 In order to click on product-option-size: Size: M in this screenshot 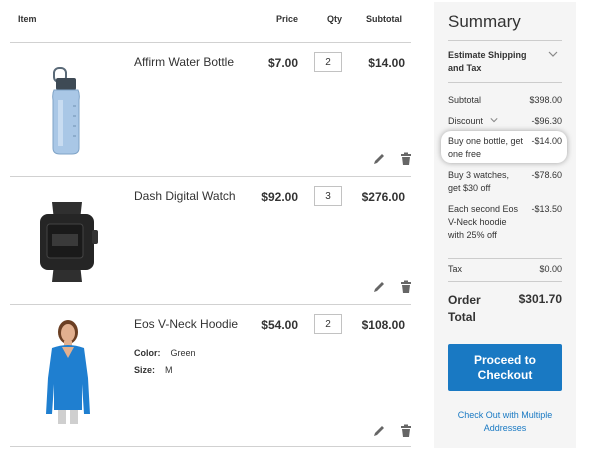, I will do `click(153, 370)`.